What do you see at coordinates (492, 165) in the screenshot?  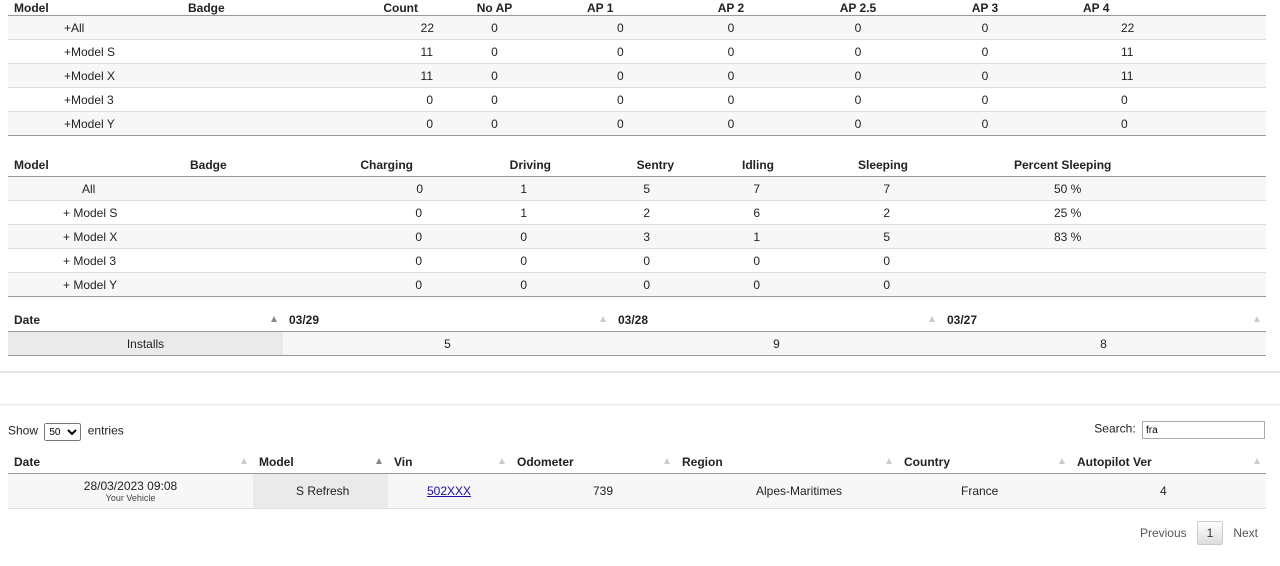 I see `col-header-driving: Driving` at bounding box center [492, 165].